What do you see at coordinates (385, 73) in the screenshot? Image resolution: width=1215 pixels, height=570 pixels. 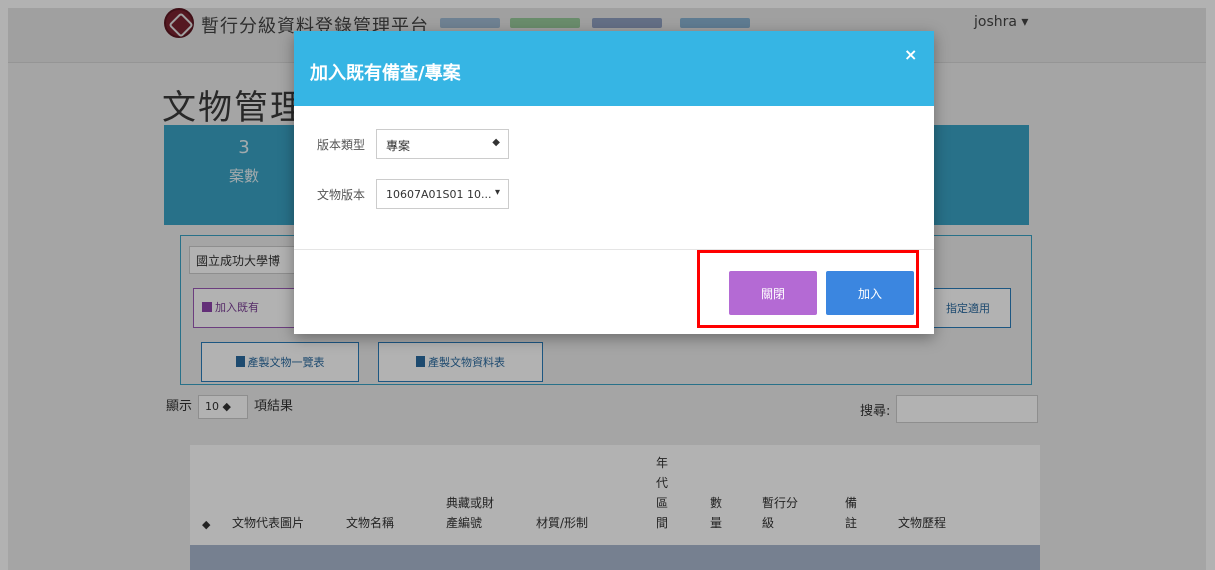 I see `modal-title: 加入既有備查/專案` at bounding box center [385, 73].